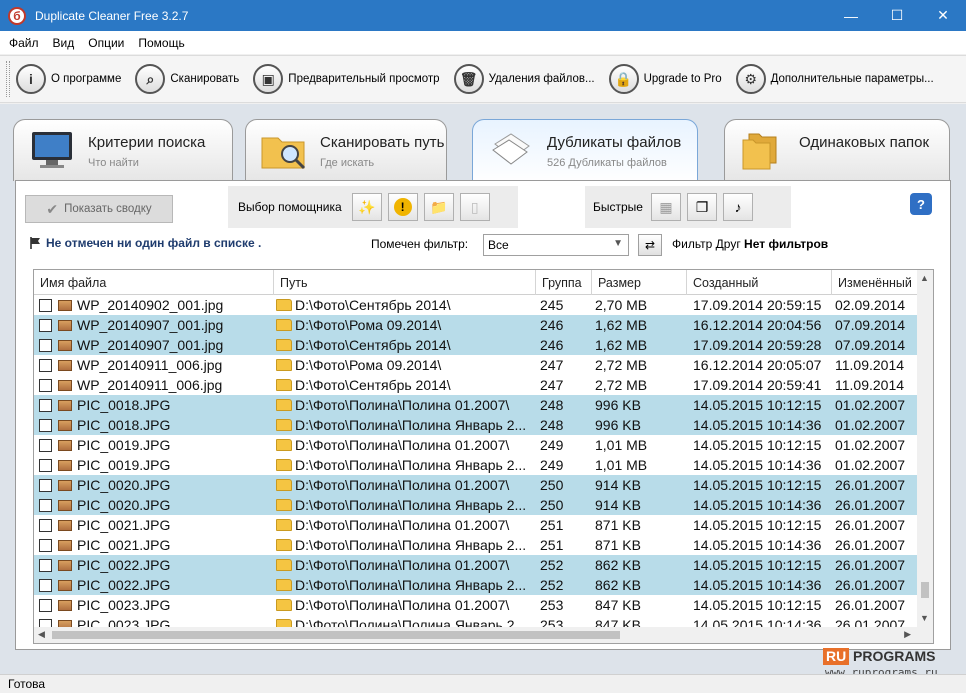 The image size is (966, 693). Describe the element at coordinates (346, 79) in the screenshot. I see `preview-button: ▣ Предварительный просмотр` at that location.